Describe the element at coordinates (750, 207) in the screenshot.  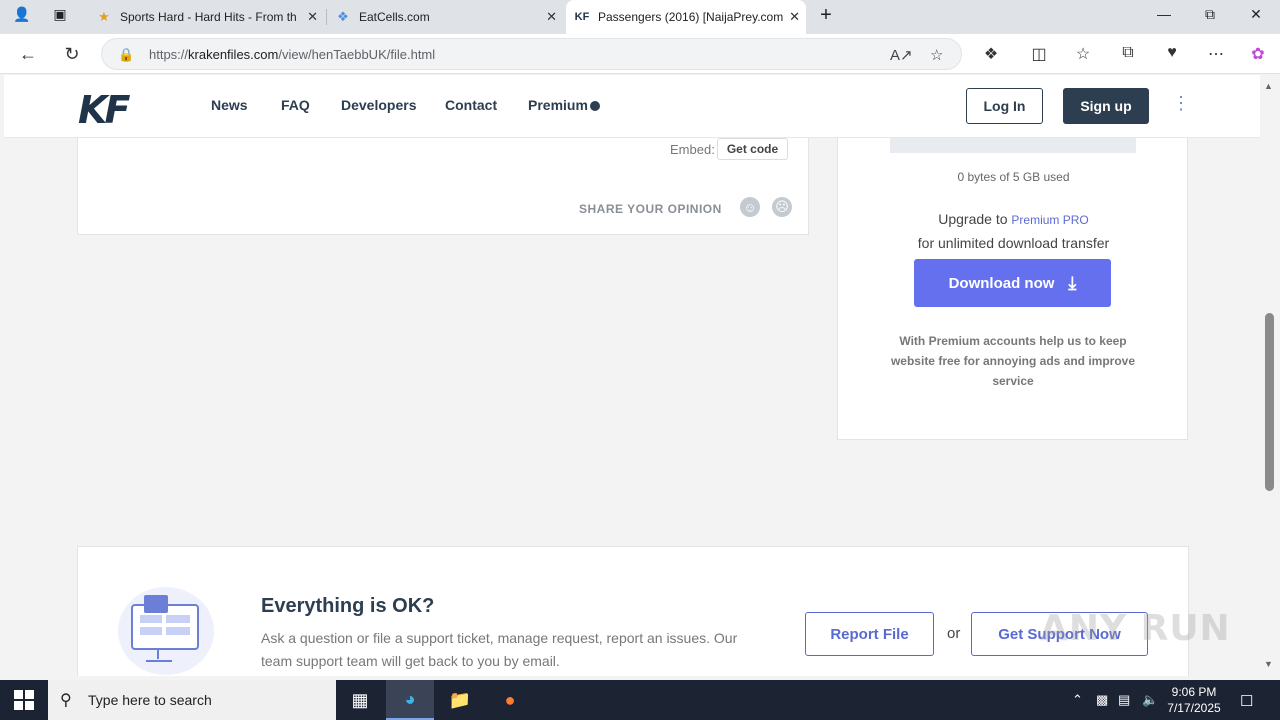
I see `smile-icon: ☺` at that location.